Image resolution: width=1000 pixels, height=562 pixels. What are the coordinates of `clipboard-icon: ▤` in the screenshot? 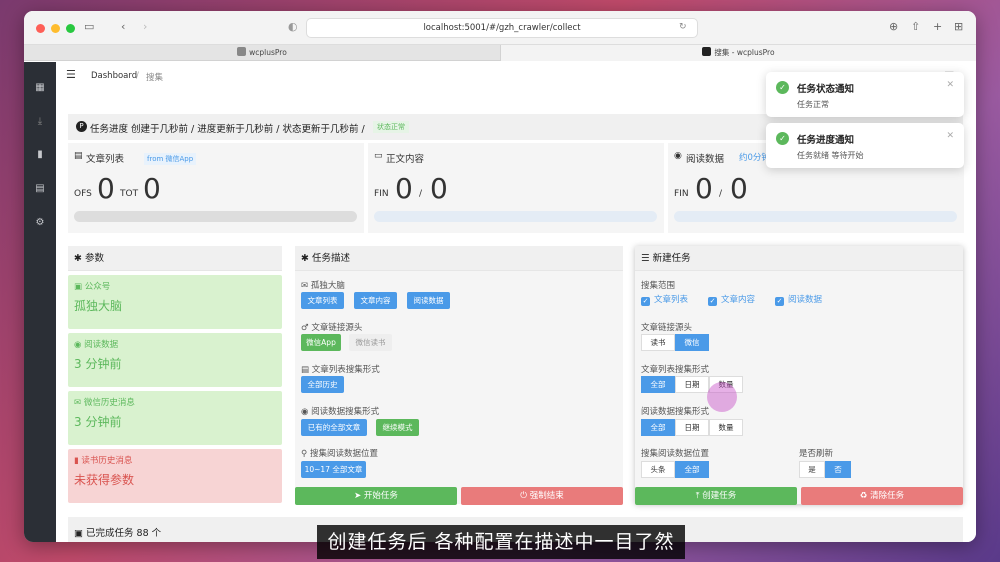 It's located at (40, 188).